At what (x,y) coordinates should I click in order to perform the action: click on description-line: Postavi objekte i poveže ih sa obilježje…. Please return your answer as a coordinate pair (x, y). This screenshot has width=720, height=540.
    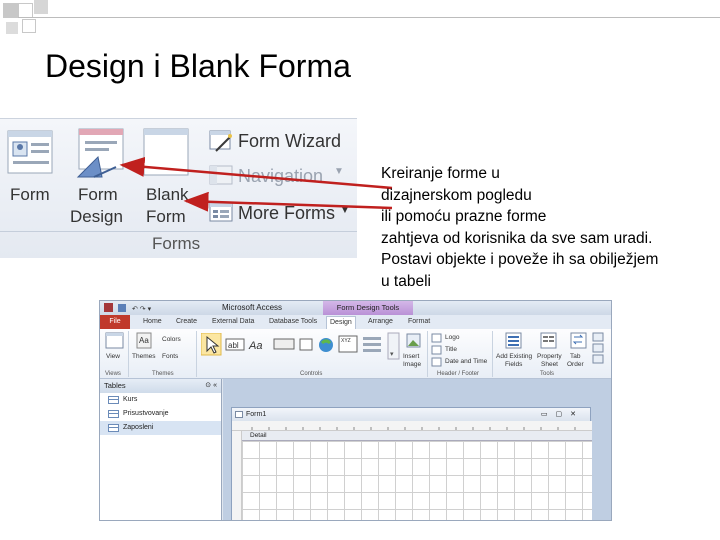
    Looking at the image, I should click on (520, 259).